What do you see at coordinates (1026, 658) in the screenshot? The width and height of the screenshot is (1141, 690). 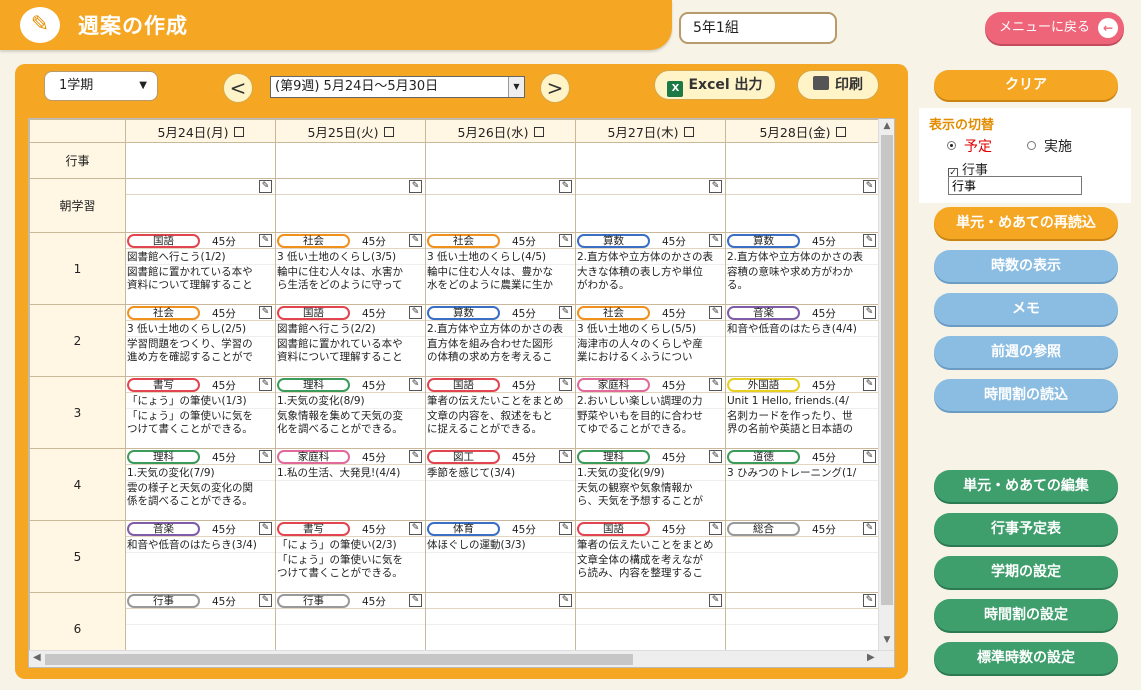 I see `settings-button-5: 標準時数の設定` at bounding box center [1026, 658].